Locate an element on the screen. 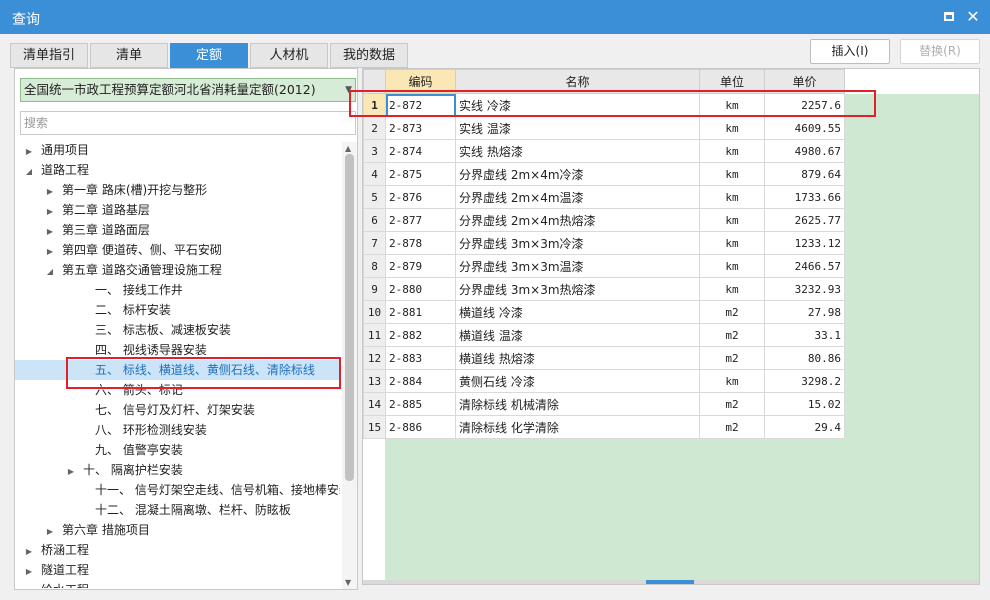 This screenshot has height=600, width=990. tab-my-data: 我的数据 is located at coordinates (369, 55).